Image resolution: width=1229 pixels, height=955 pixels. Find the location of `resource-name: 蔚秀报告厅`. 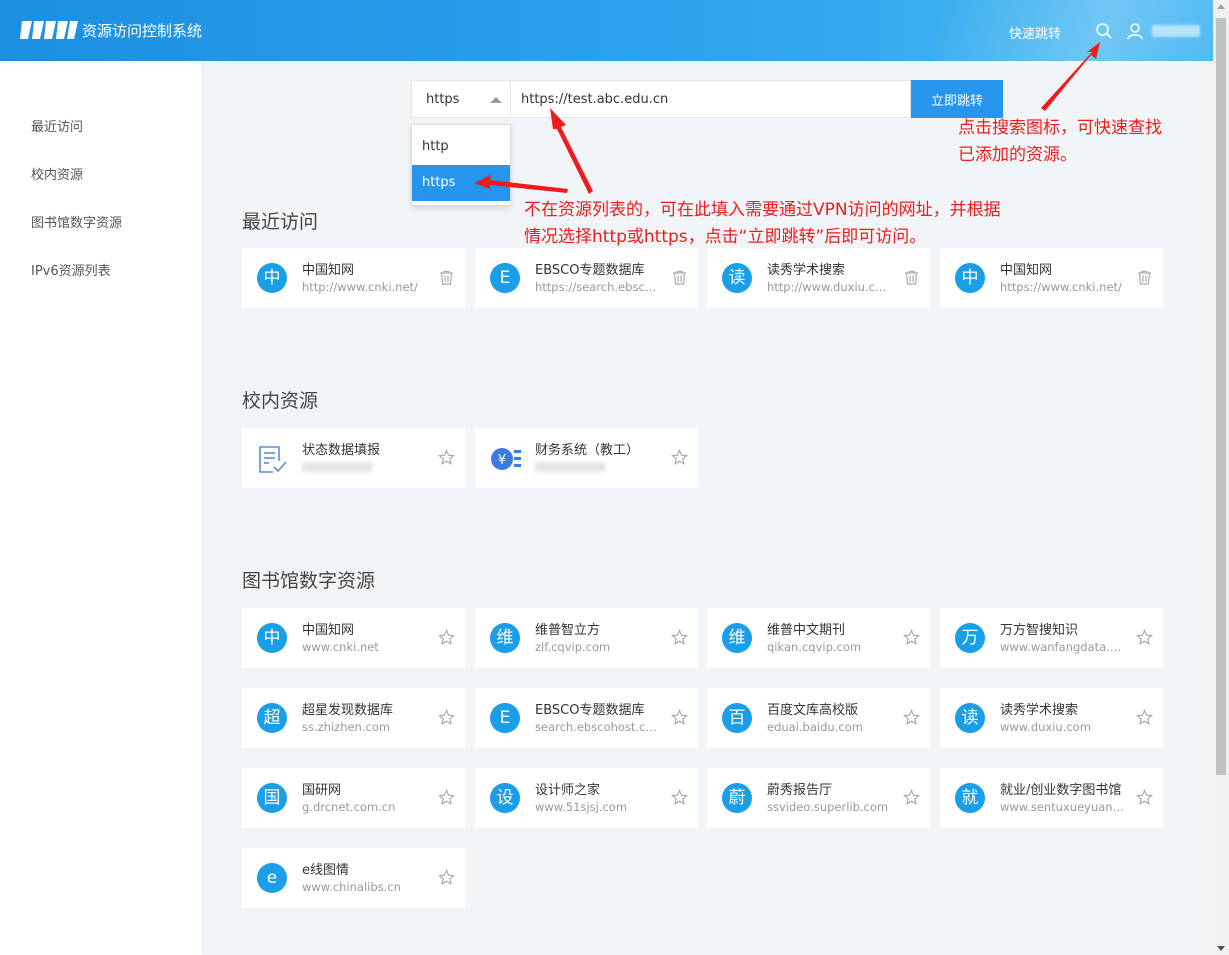

resource-name: 蔚秀报告厅 is located at coordinates (800, 790).